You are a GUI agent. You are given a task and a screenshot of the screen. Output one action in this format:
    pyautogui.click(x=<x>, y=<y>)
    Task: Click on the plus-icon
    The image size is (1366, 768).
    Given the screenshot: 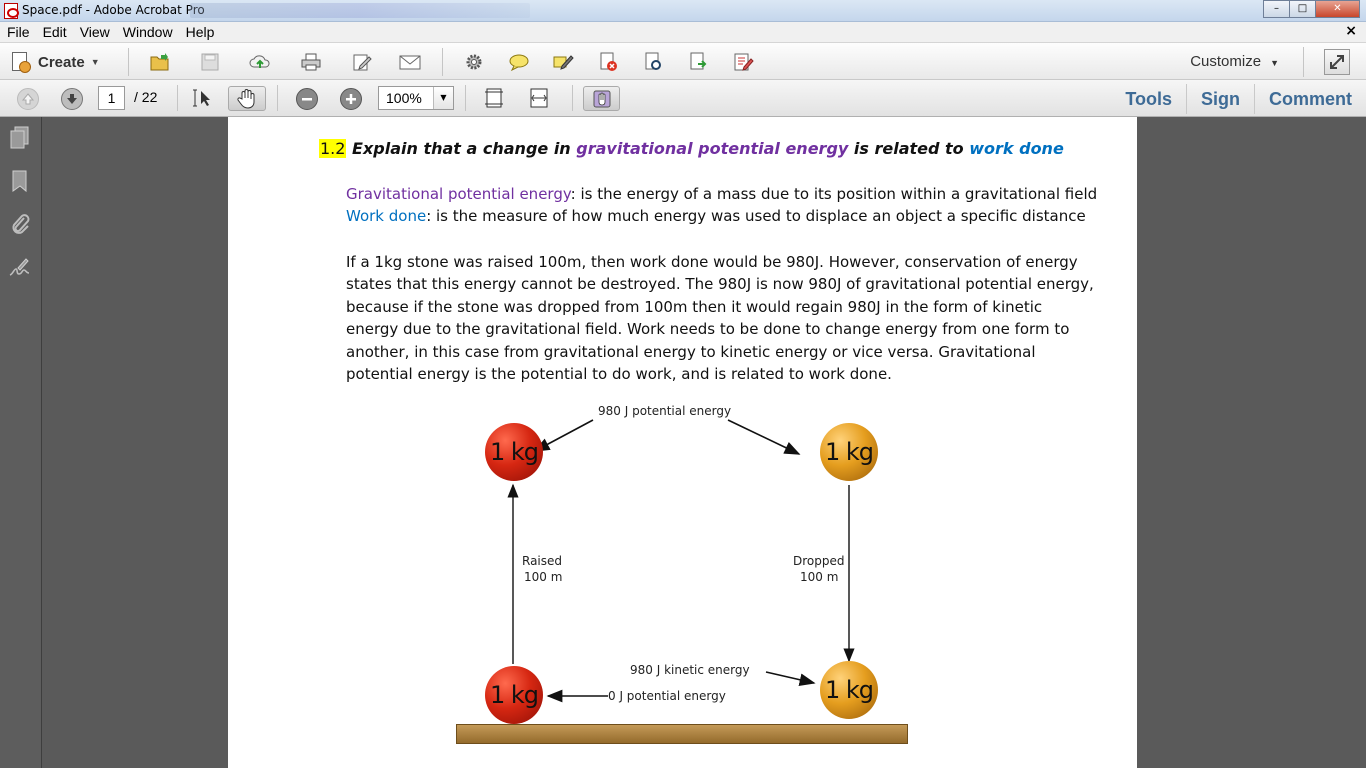 What is the action you would take?
    pyautogui.click(x=351, y=99)
    